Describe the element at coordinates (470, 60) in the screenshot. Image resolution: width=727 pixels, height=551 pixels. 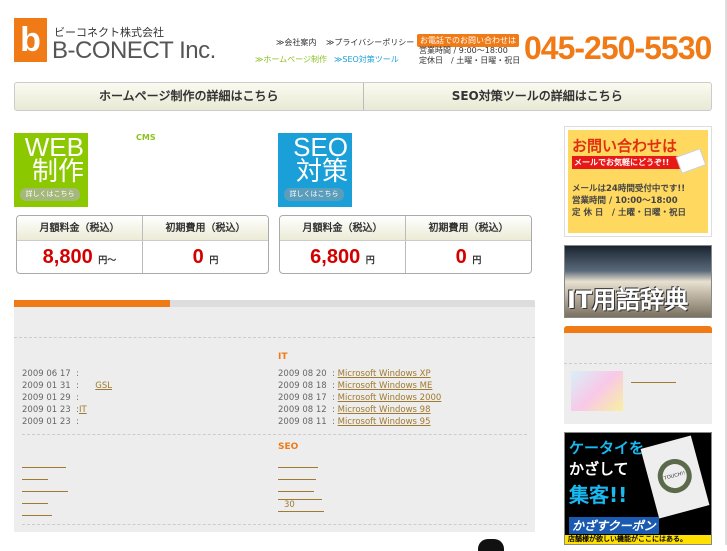
I see `holidays: 定休日 / 土曜・日曜・祝日` at that location.